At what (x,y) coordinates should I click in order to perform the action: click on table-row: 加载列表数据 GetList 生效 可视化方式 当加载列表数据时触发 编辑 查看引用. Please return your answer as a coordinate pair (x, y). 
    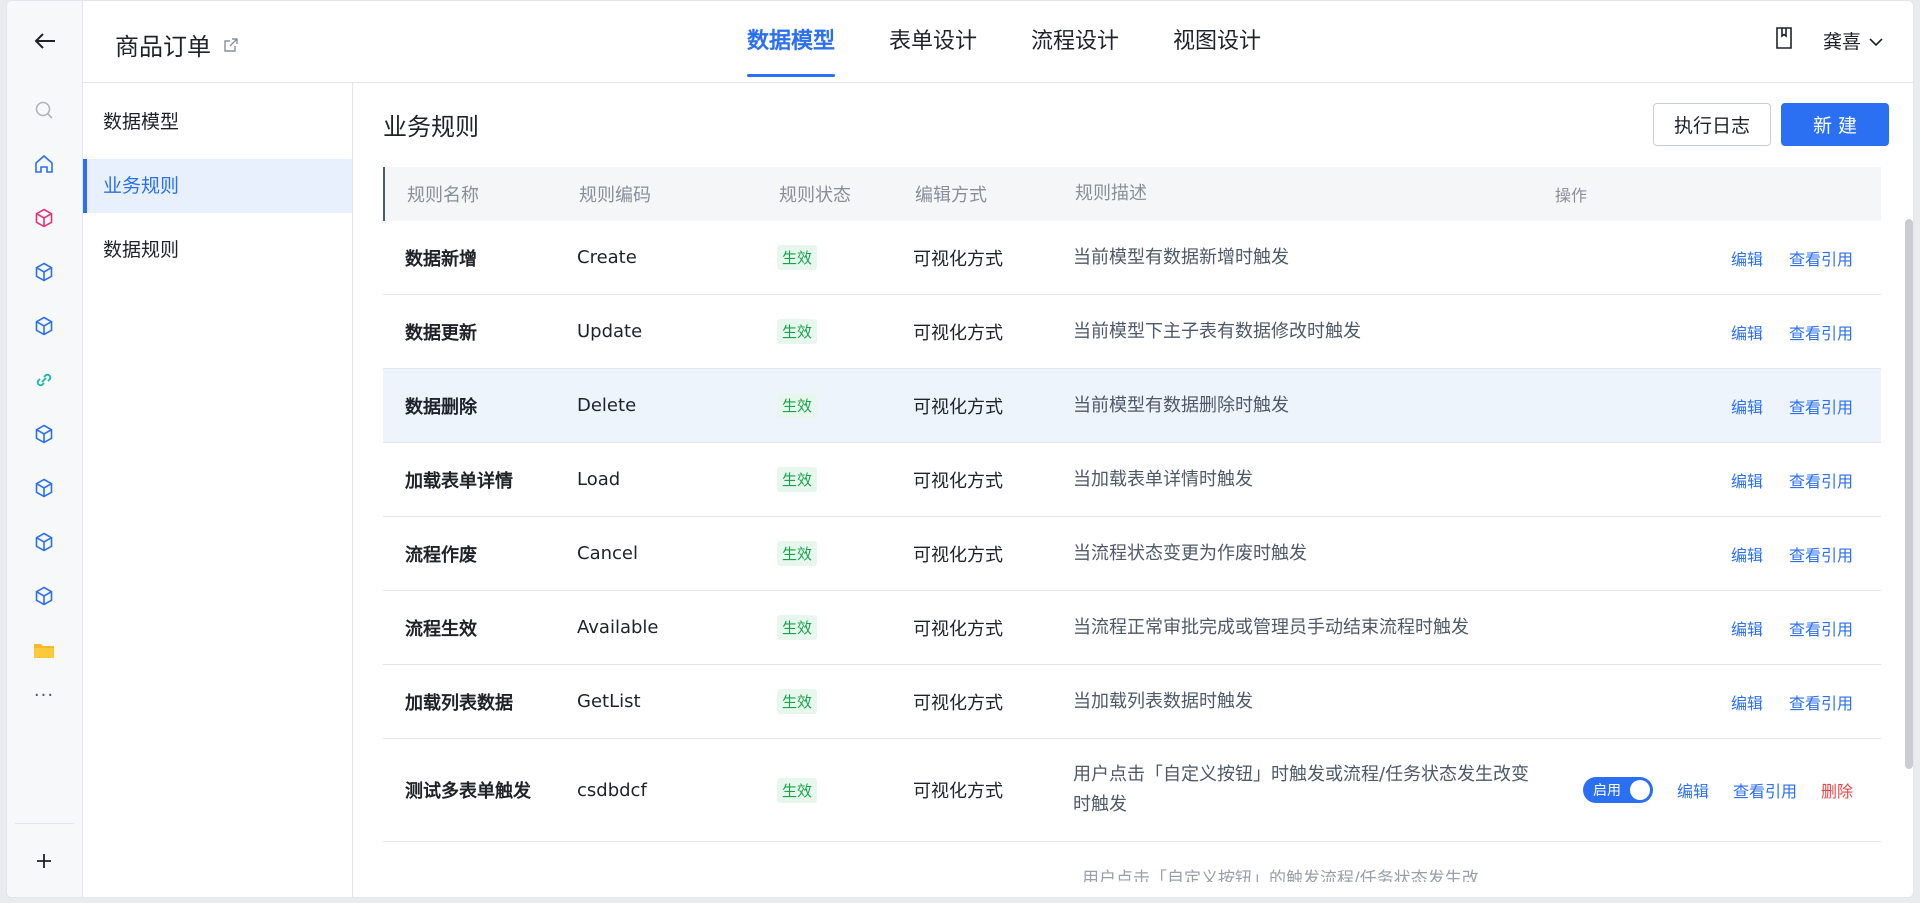
    Looking at the image, I should click on (1132, 702).